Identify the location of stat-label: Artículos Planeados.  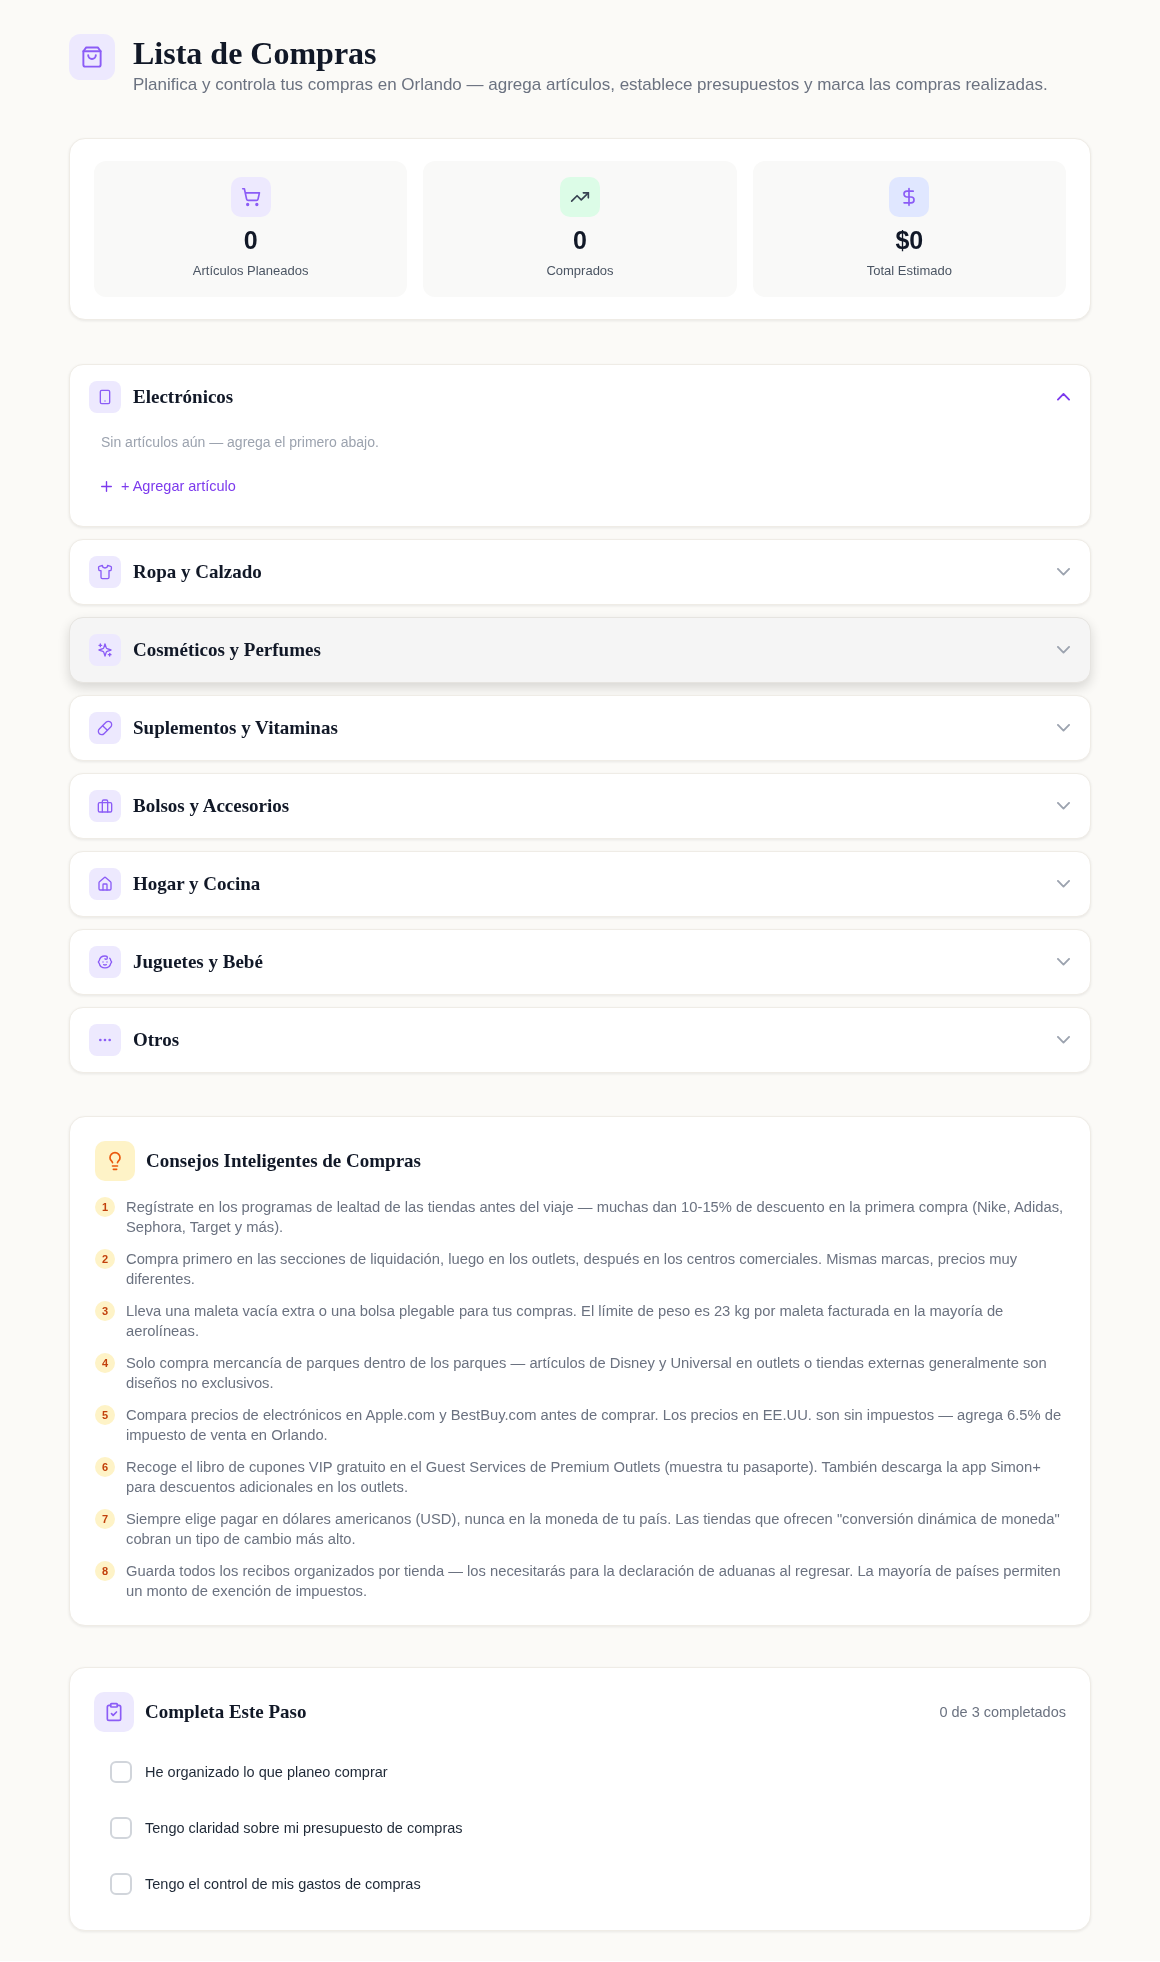
(250, 271).